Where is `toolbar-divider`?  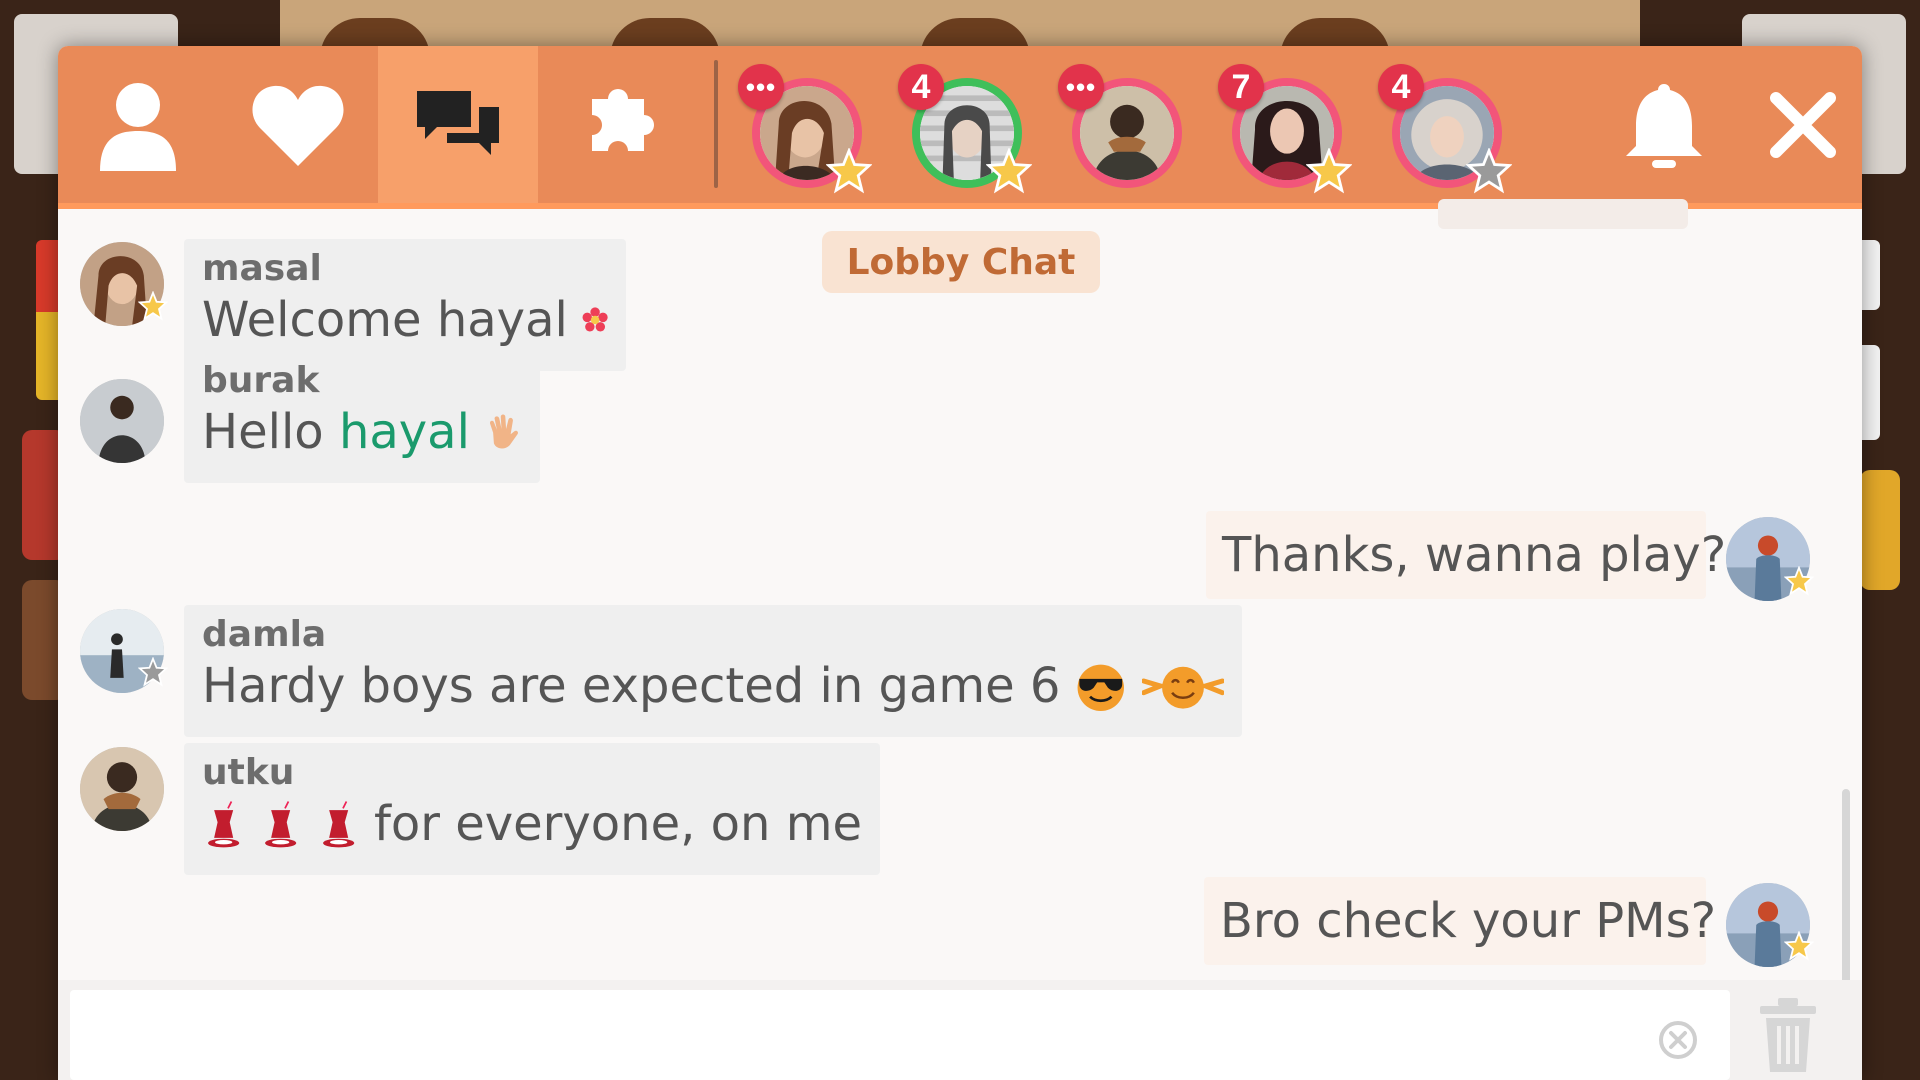
toolbar-divider is located at coordinates (716, 124).